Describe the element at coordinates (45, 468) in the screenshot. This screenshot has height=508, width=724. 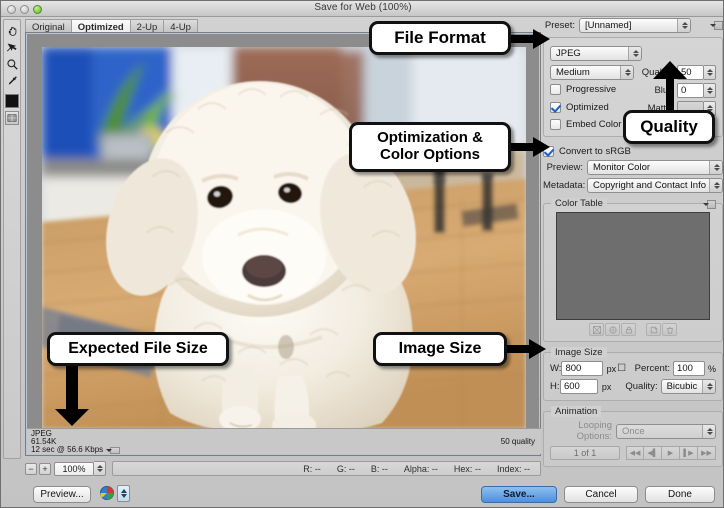
I see `zoom-in-button: +` at that location.